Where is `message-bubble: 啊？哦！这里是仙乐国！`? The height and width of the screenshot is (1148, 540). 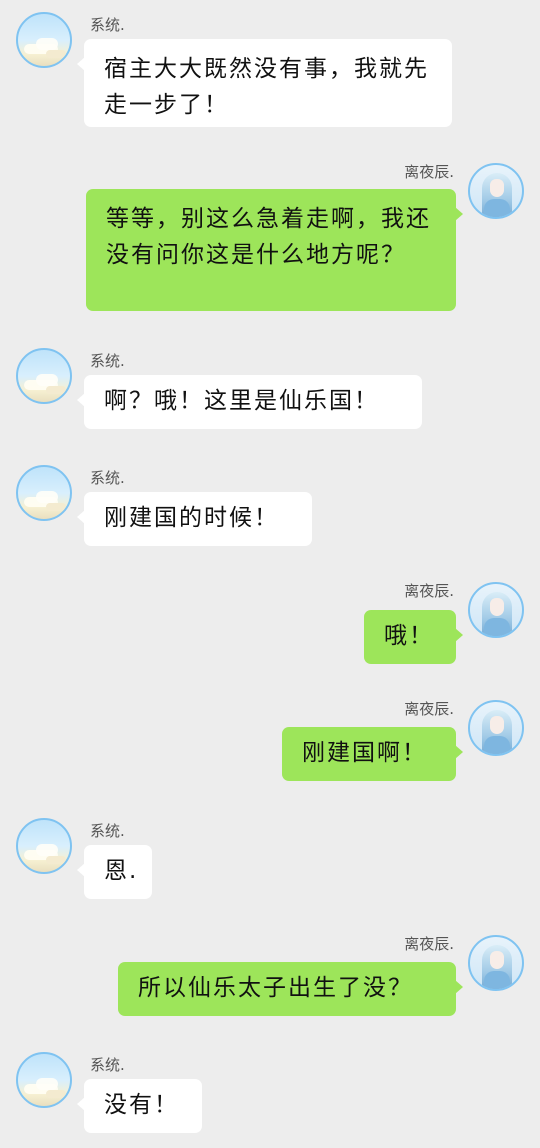 message-bubble: 啊？哦！这里是仙乐国！ is located at coordinates (249, 402).